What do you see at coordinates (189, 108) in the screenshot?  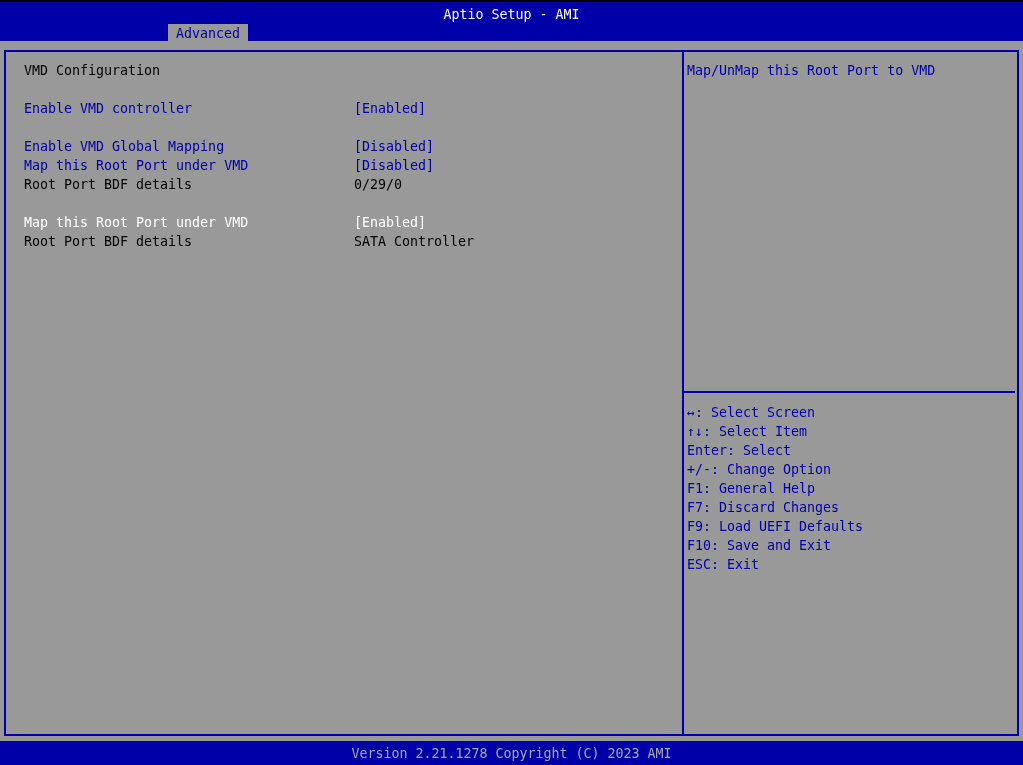 I see `setting-label: Enable VMD controller` at bounding box center [189, 108].